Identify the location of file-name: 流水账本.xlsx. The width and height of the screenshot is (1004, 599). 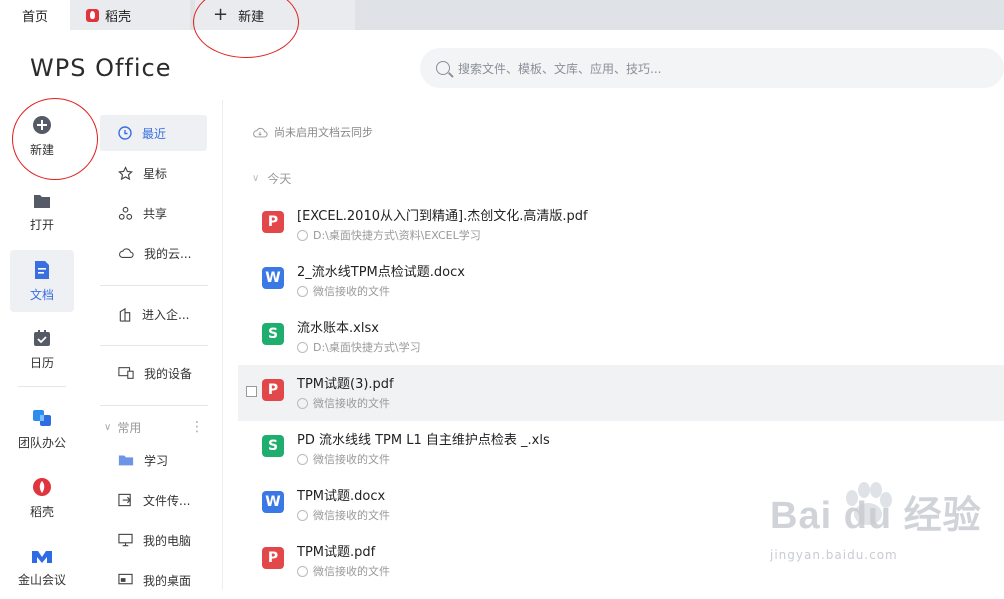
(338, 328).